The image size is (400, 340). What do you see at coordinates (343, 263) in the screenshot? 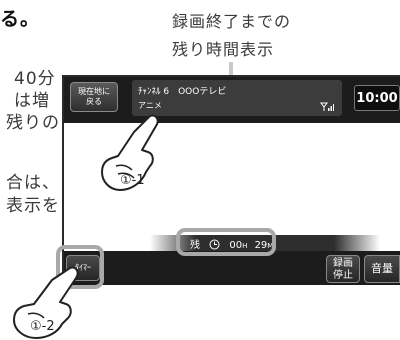
I see `record-stop-line1: 録画` at bounding box center [343, 263].